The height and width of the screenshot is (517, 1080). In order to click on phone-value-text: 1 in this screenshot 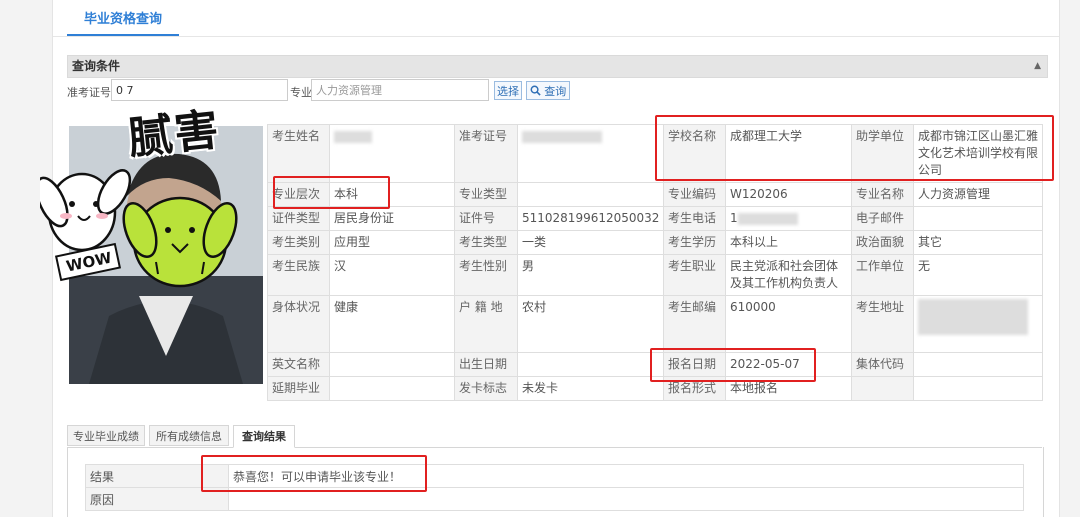, I will do `click(734, 218)`.